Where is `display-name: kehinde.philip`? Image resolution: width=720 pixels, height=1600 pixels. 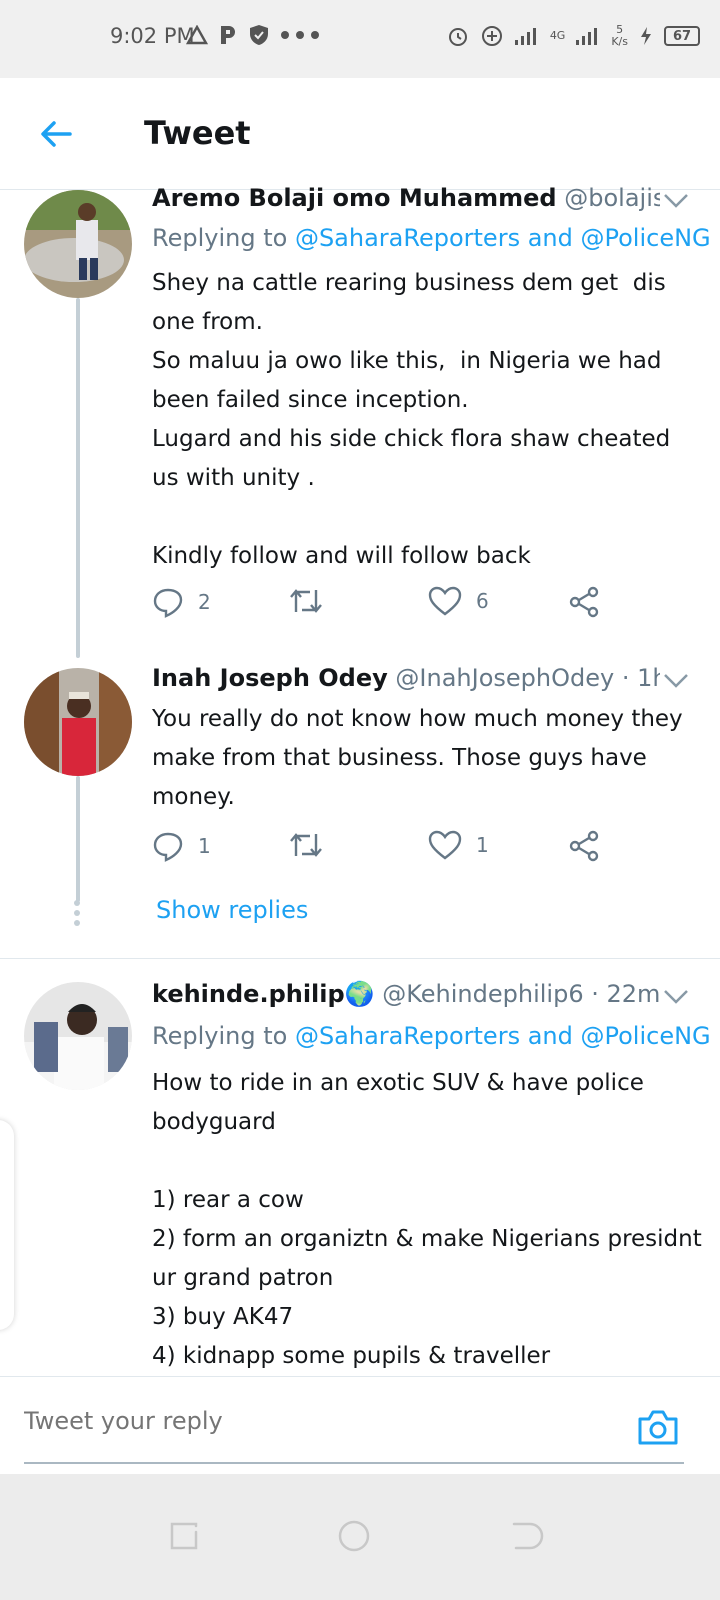
display-name: kehinde.philip is located at coordinates (248, 994).